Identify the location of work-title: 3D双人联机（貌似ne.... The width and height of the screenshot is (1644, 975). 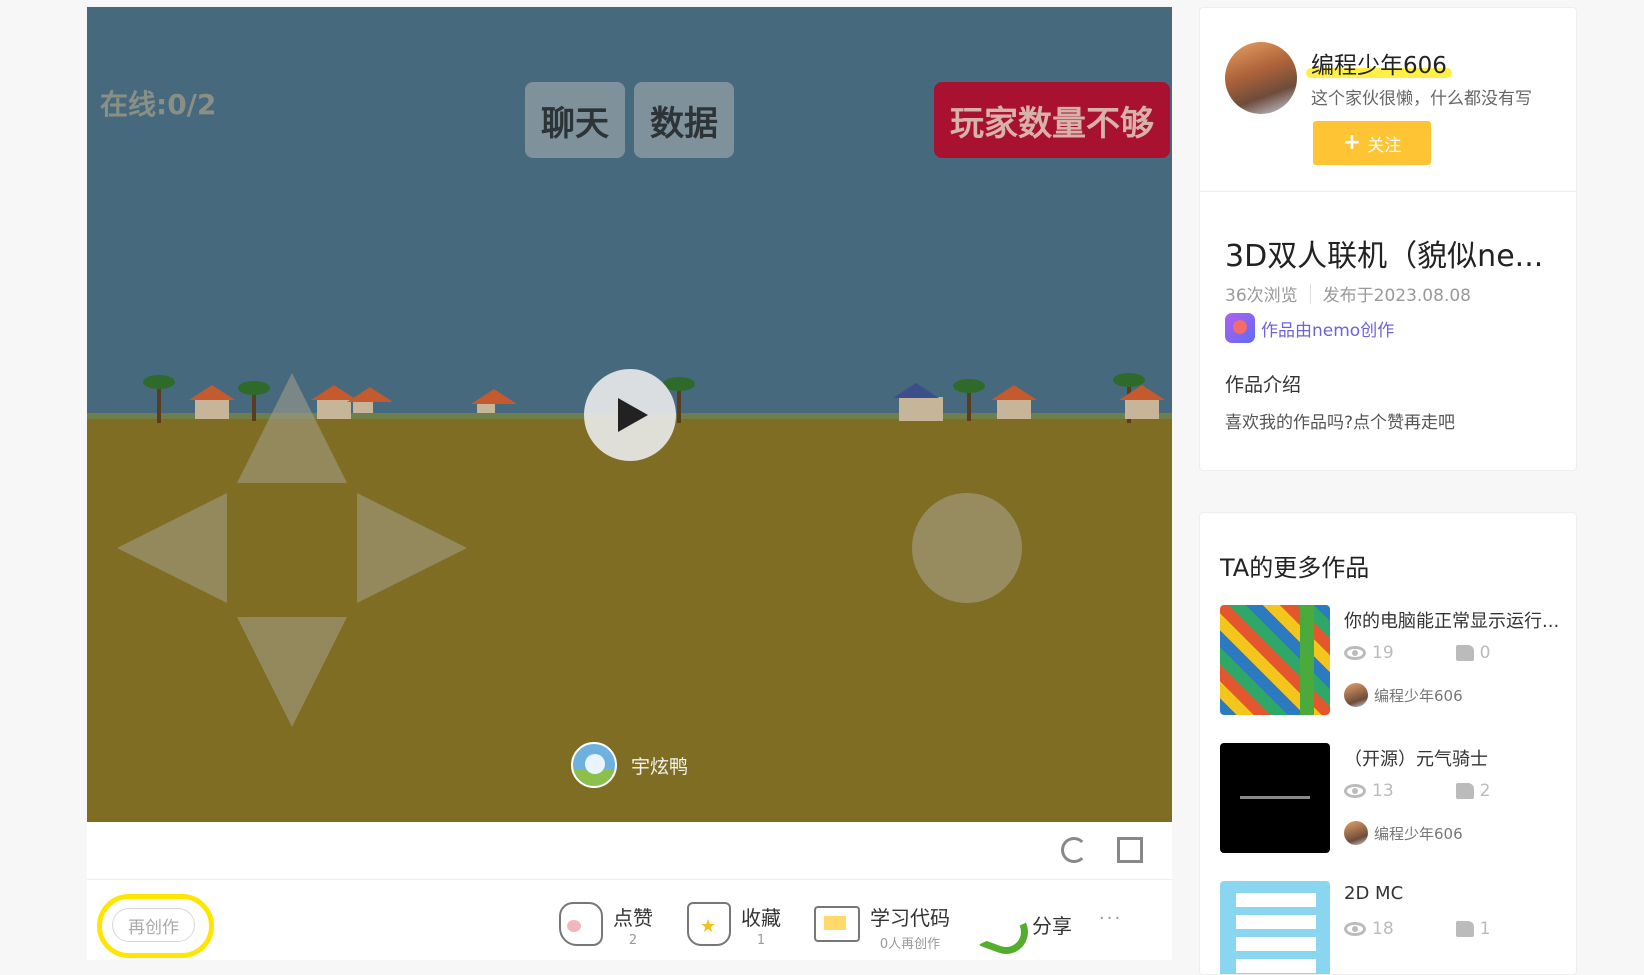
(1384, 256).